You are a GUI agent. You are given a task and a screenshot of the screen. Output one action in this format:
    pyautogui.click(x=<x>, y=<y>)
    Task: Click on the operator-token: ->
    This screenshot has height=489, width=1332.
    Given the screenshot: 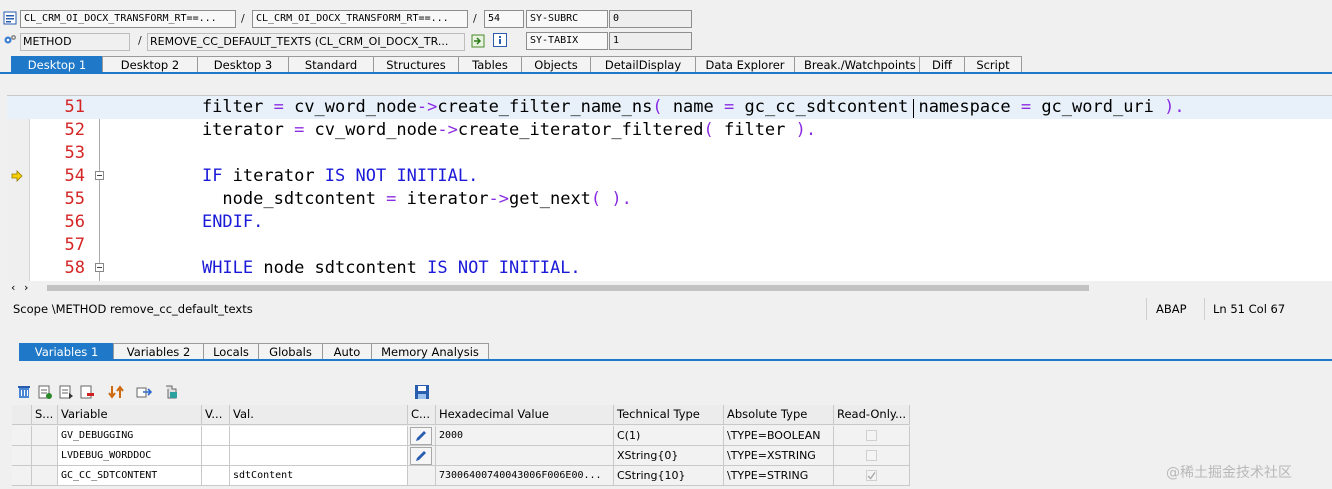 What is the action you would take?
    pyautogui.click(x=427, y=107)
    